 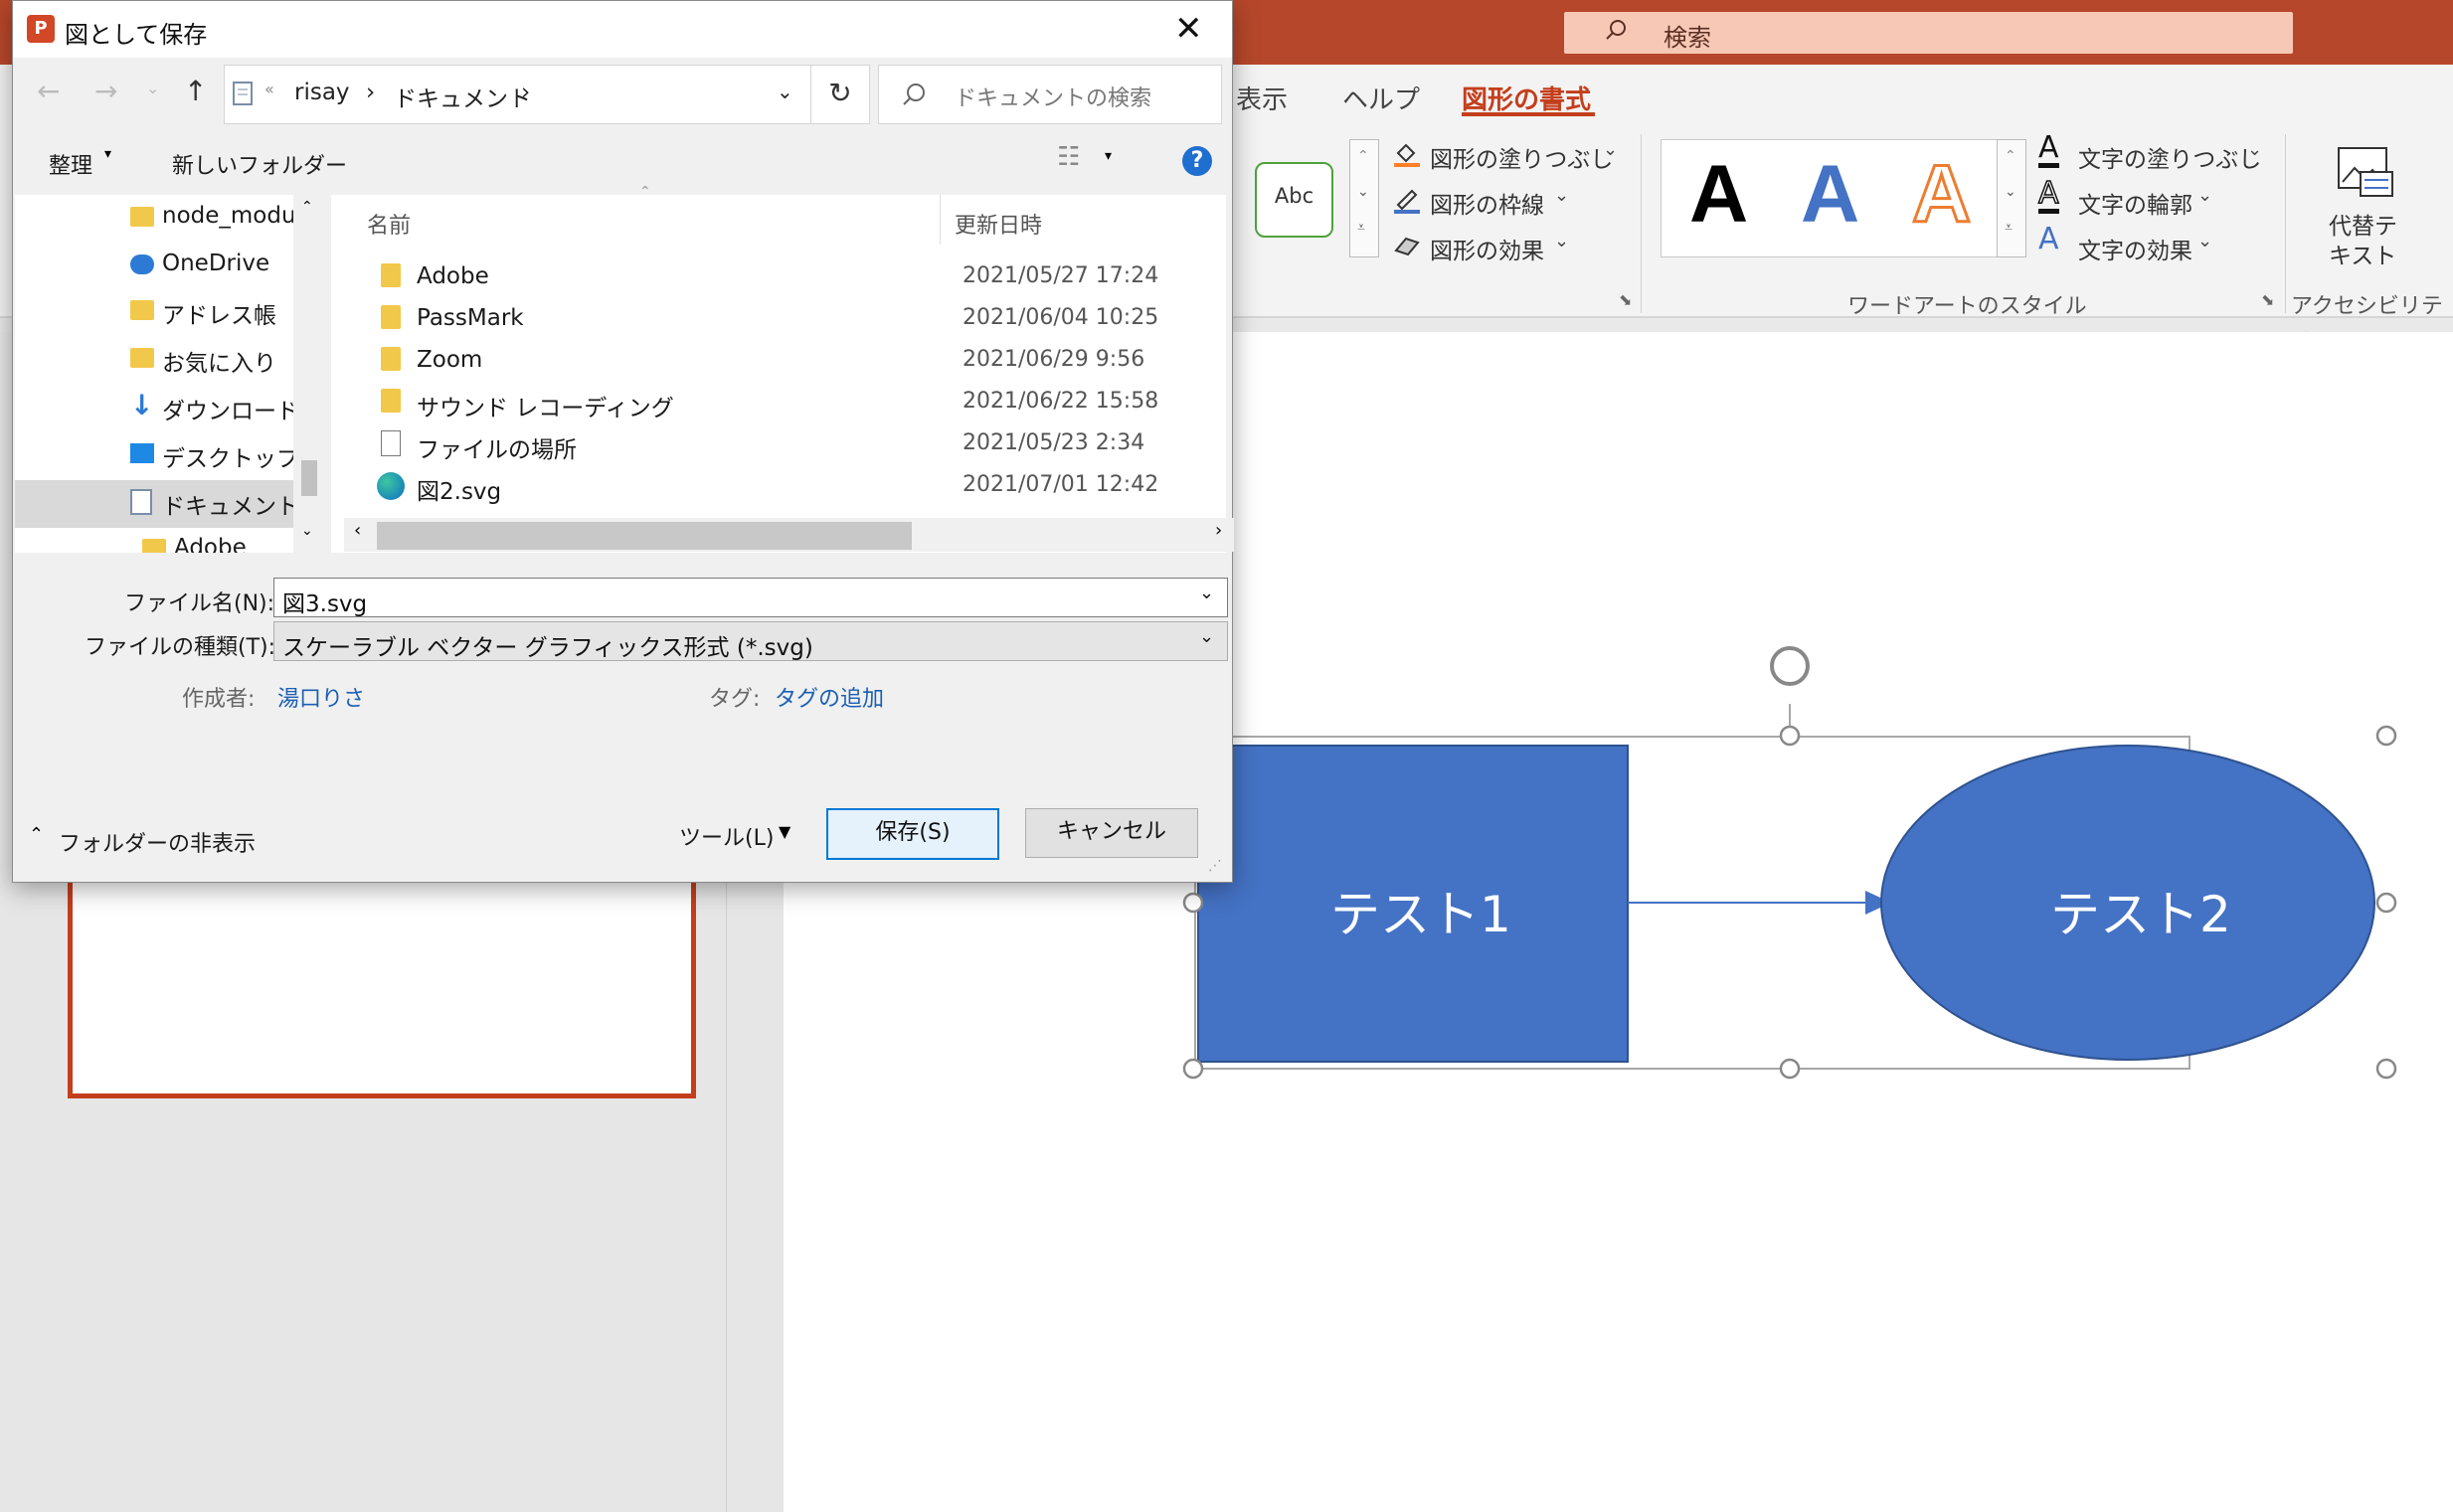 I want to click on address-overflow-icon: «, so click(x=269, y=89).